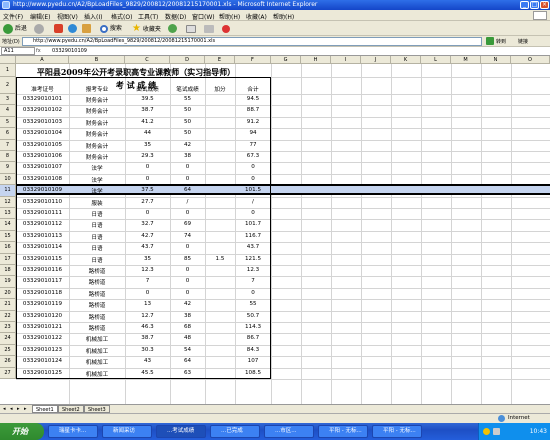 This screenshot has width=550, height=440. I want to click on column-header-e: E, so click(220, 60).